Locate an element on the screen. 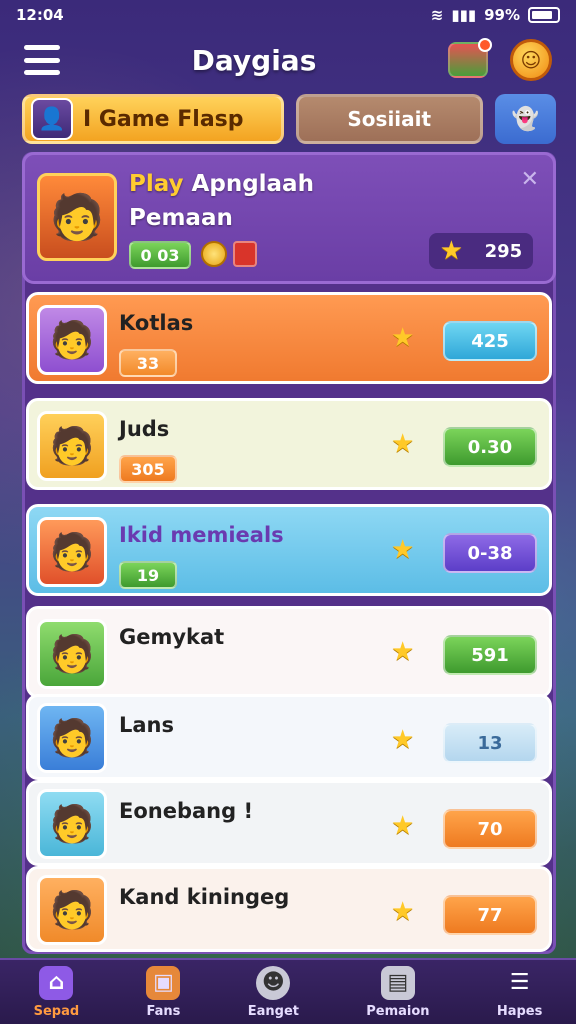 The image size is (576, 1024). player-name: Ikid memieals is located at coordinates (201, 535).